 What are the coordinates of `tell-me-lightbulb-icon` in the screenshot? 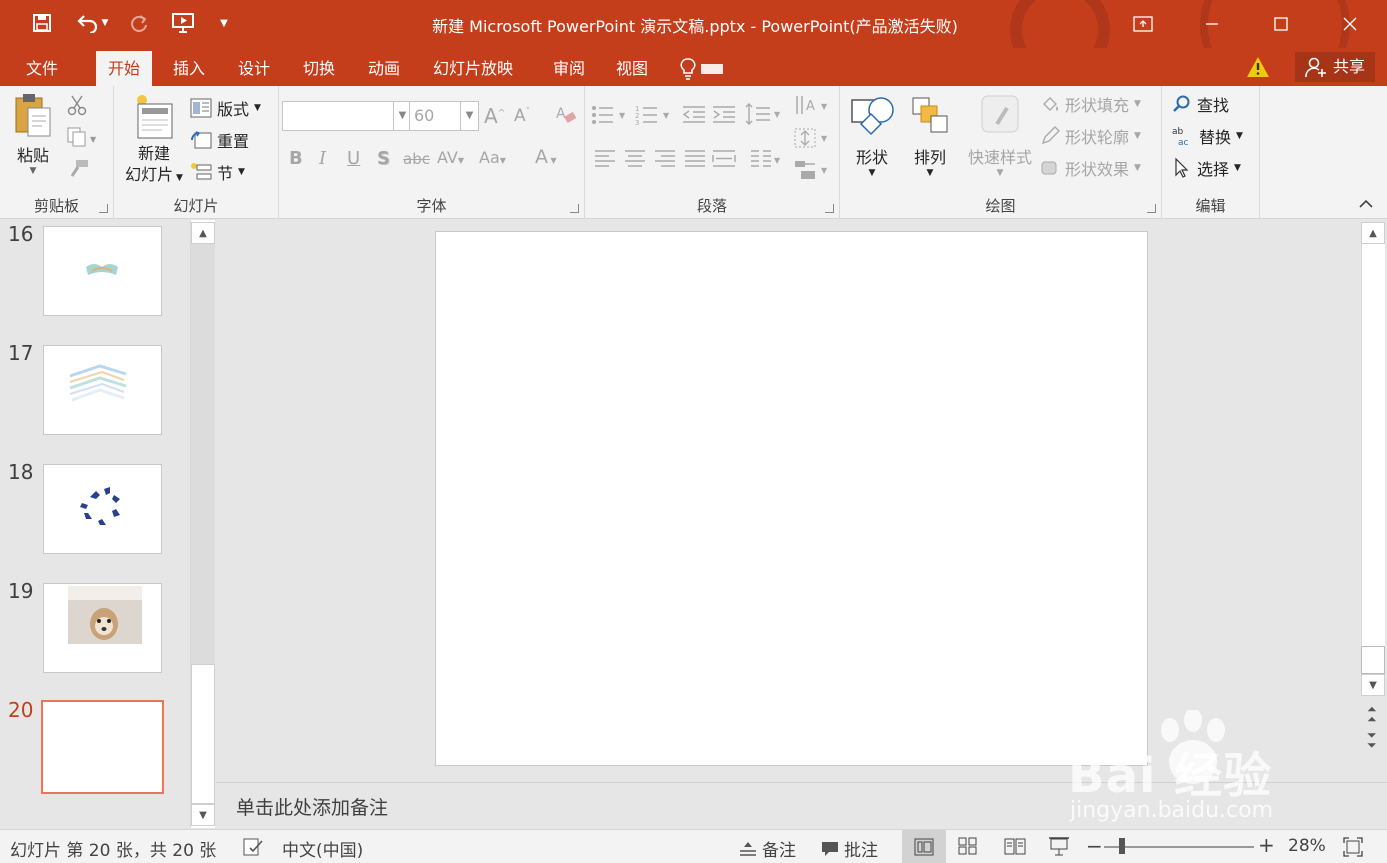 It's located at (710, 69).